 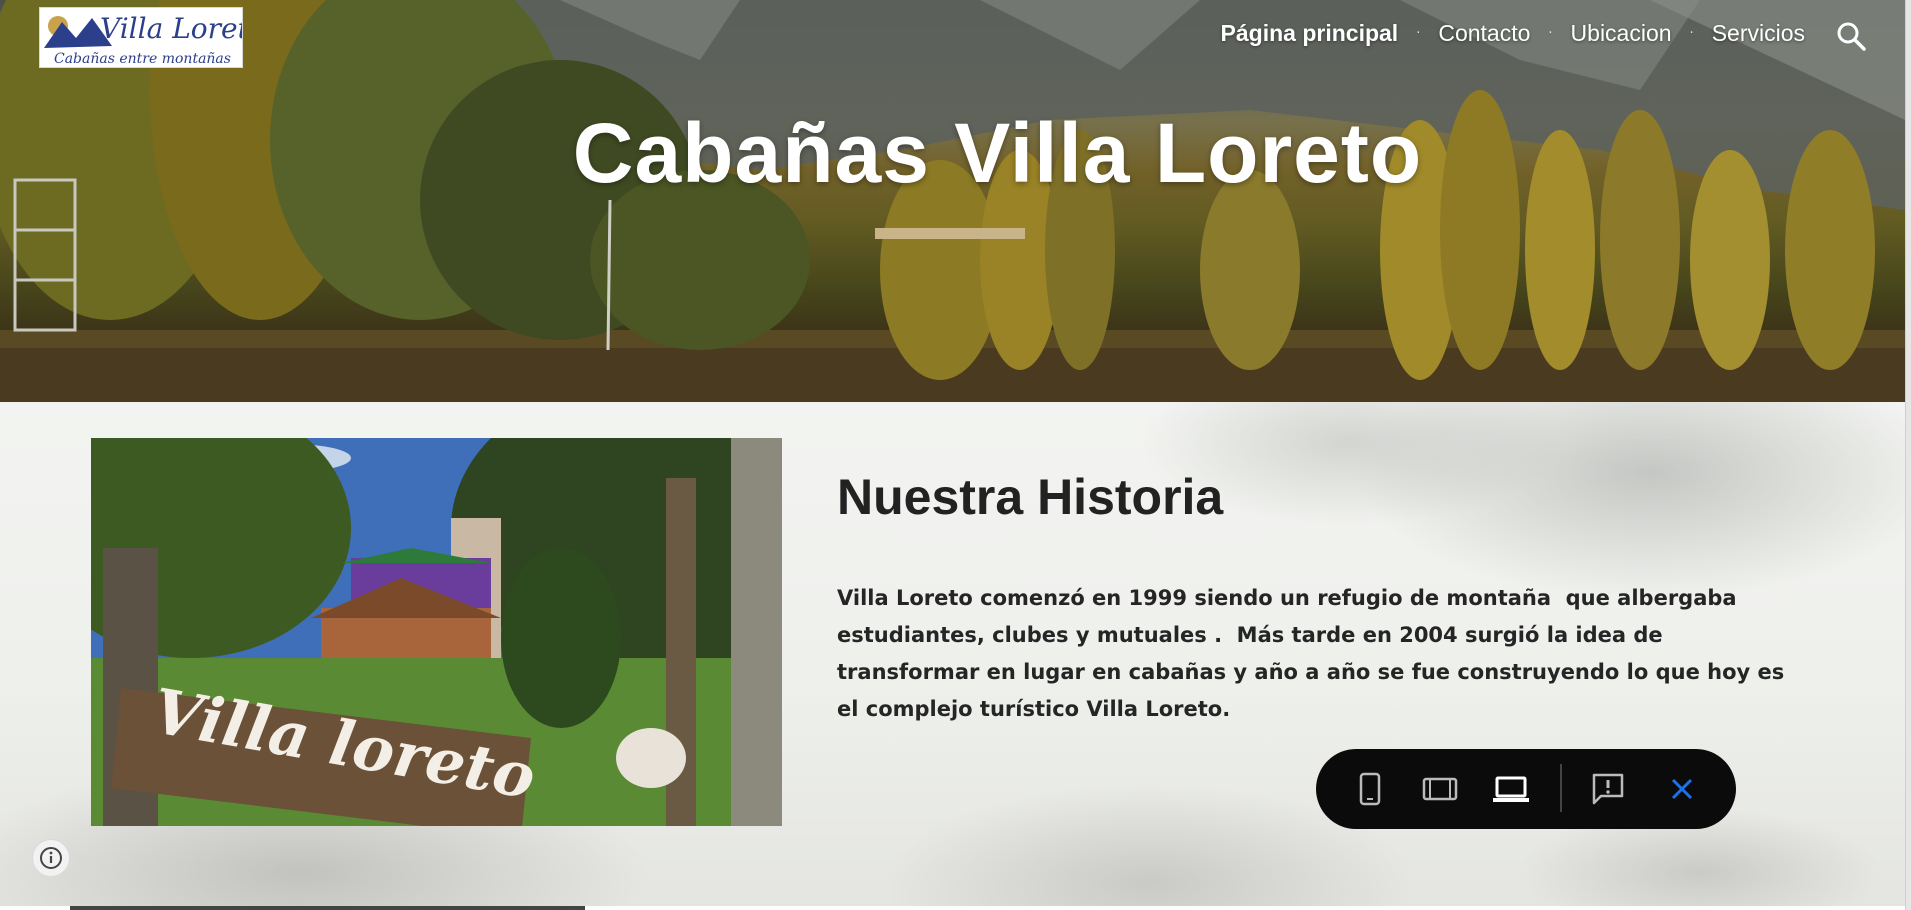 I want to click on report-icon, so click(x=1608, y=789).